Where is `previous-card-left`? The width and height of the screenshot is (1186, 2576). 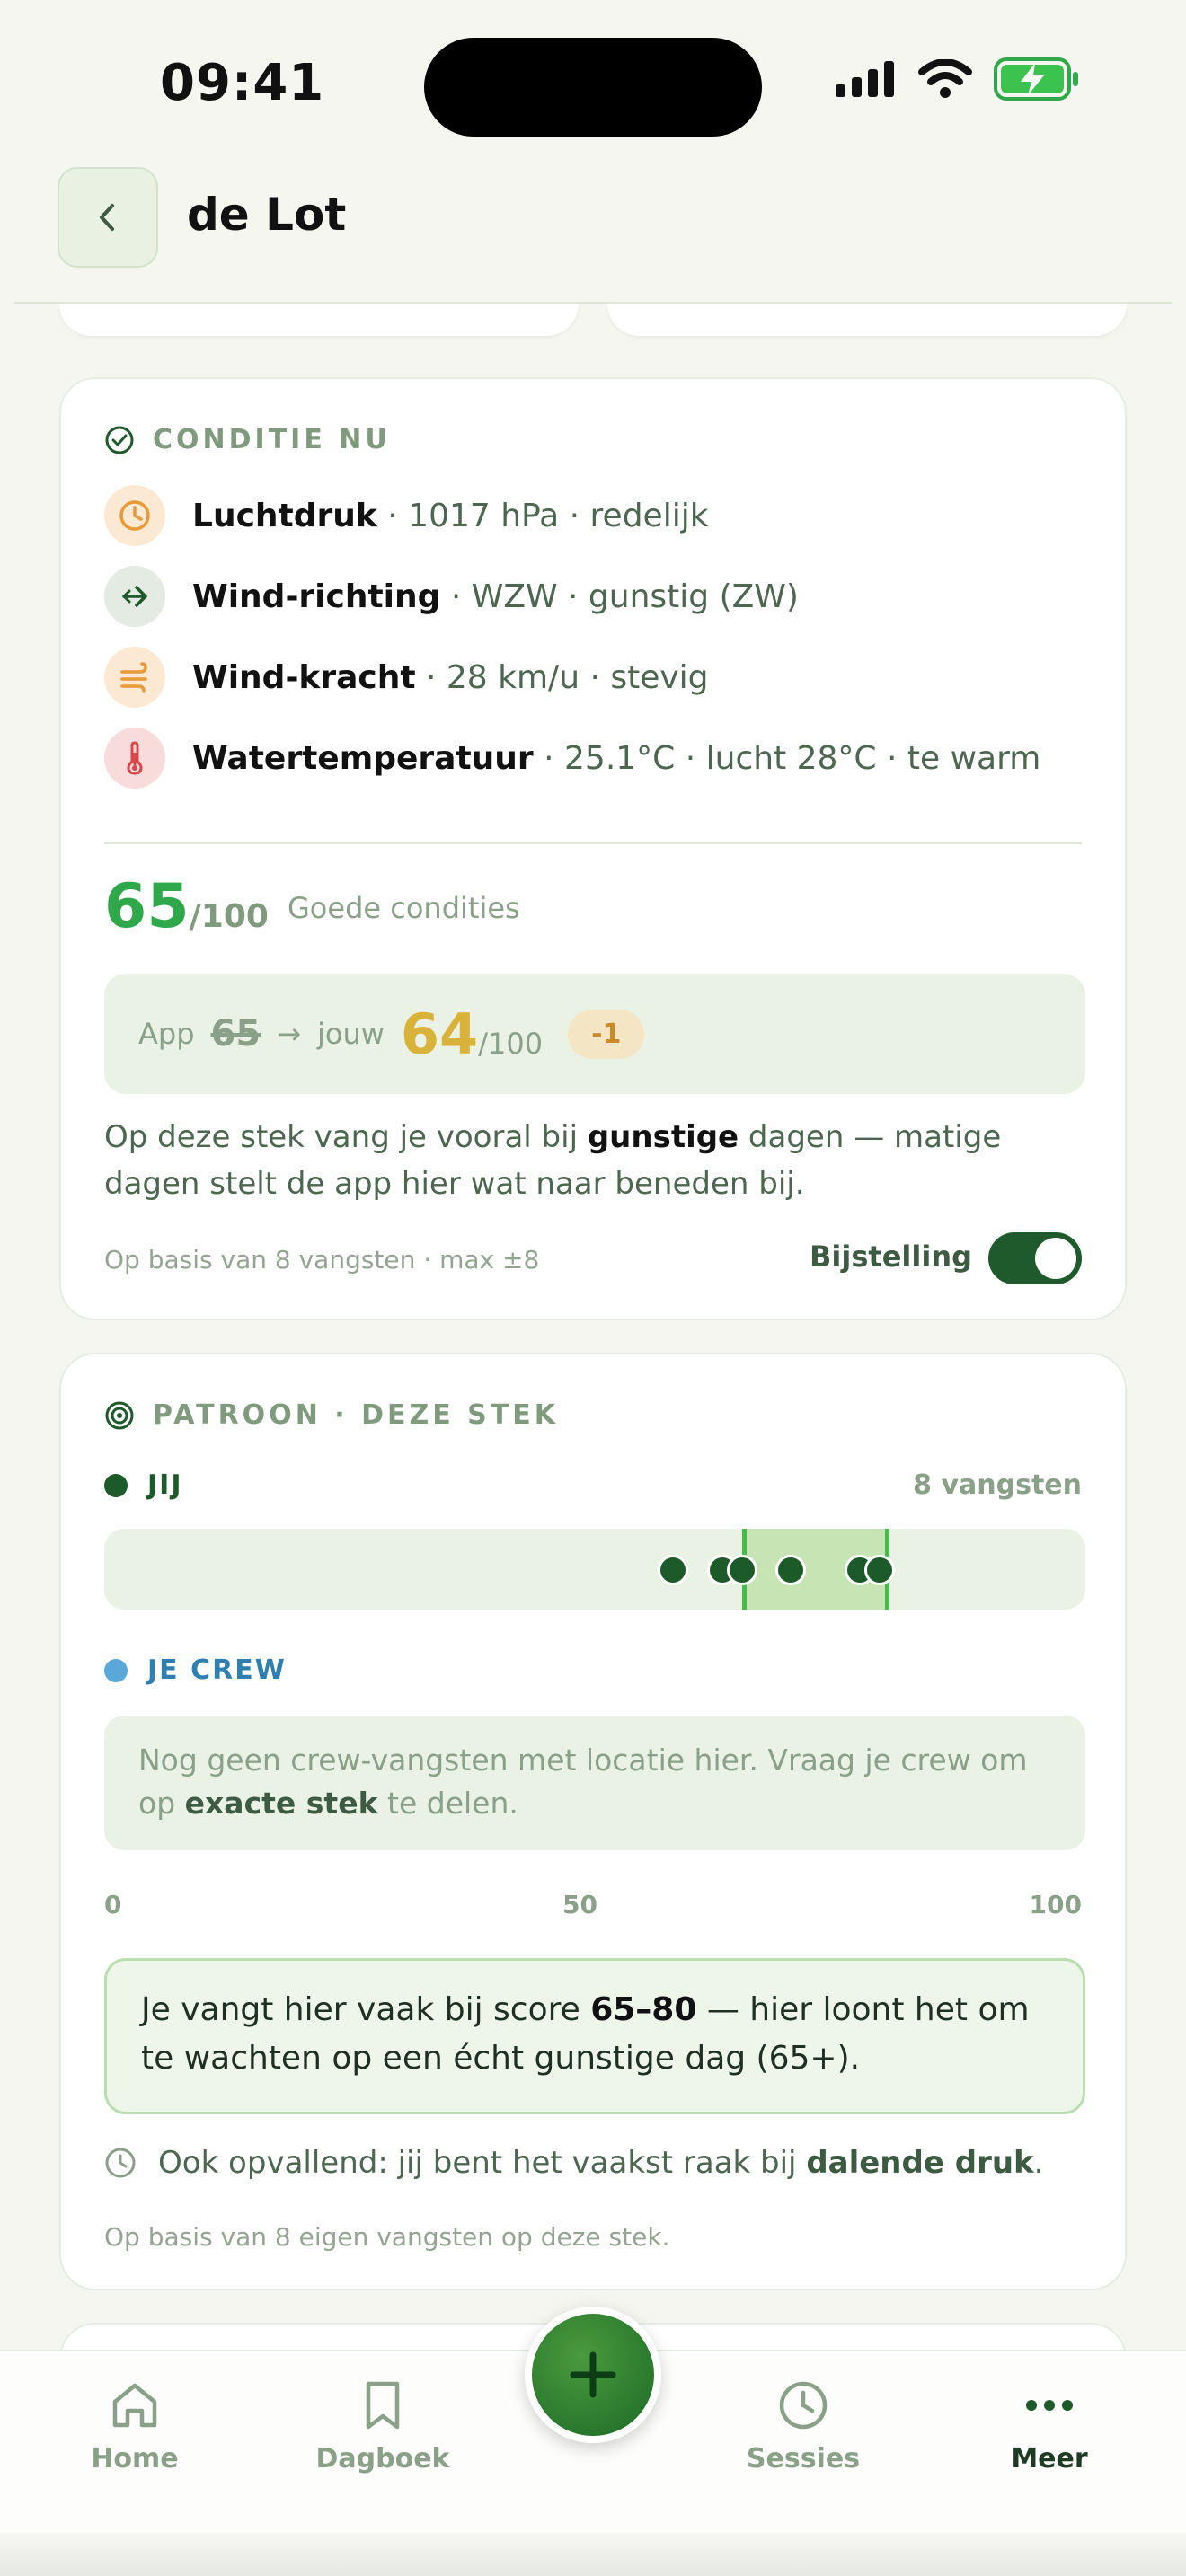 previous-card-left is located at coordinates (319, 320).